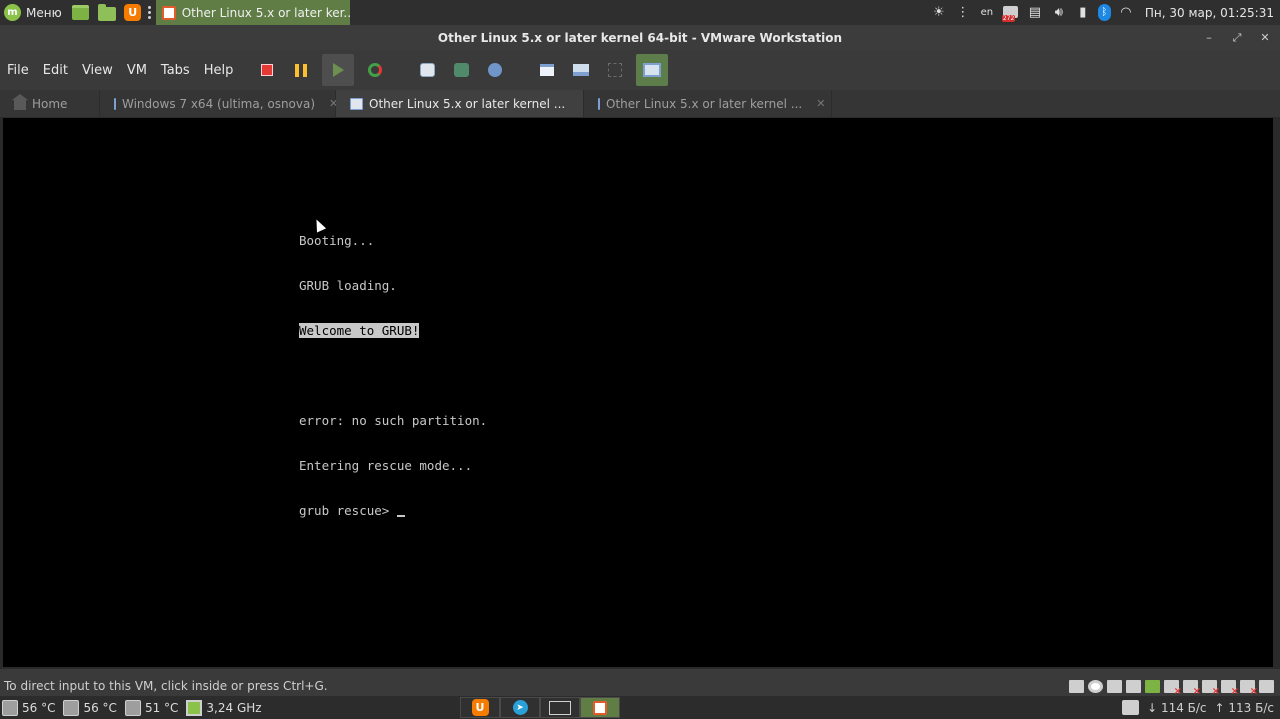  I want to click on terminal-icon, so click(81, 12).